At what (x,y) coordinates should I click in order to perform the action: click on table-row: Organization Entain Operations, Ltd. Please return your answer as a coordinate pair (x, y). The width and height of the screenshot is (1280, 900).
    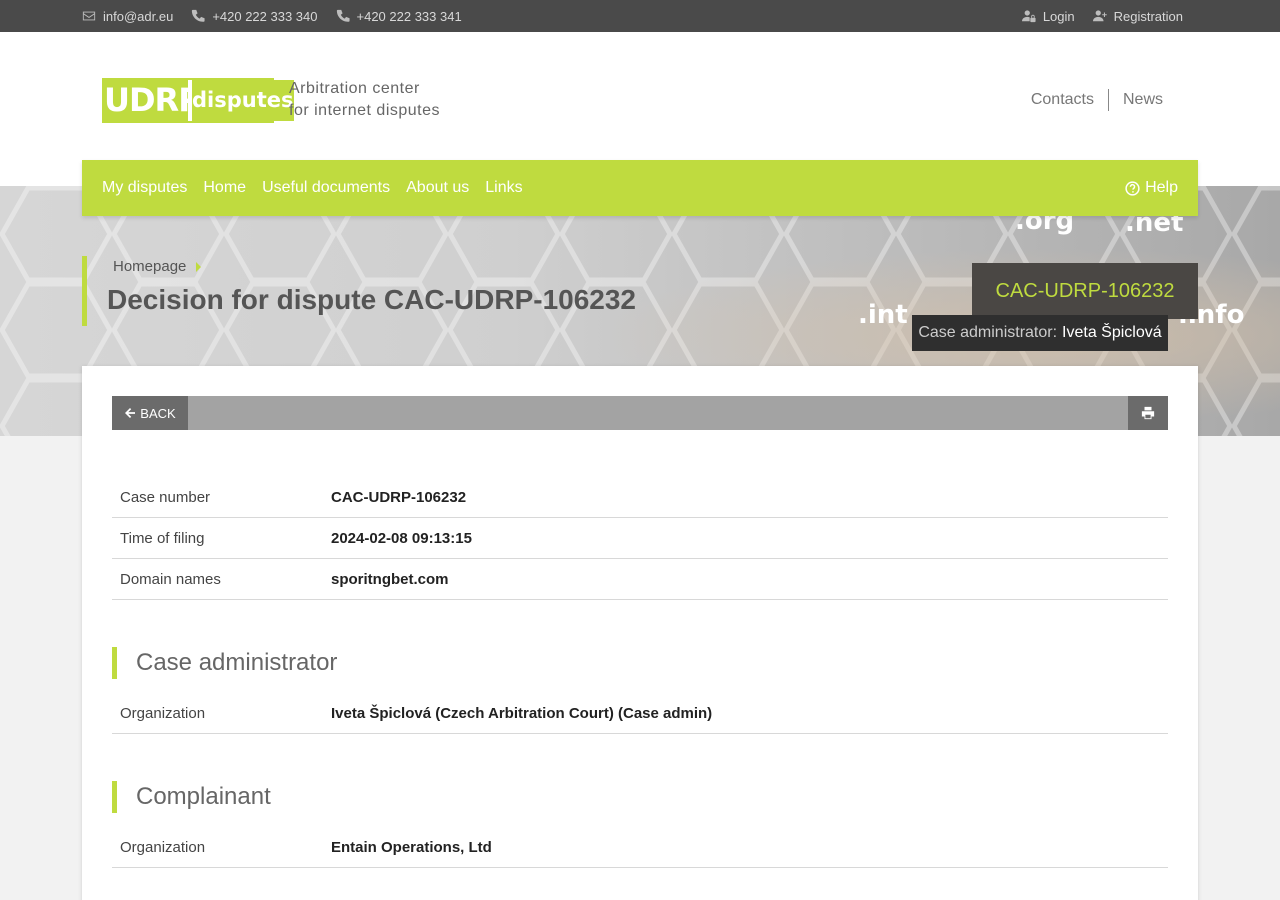
    Looking at the image, I should click on (640, 847).